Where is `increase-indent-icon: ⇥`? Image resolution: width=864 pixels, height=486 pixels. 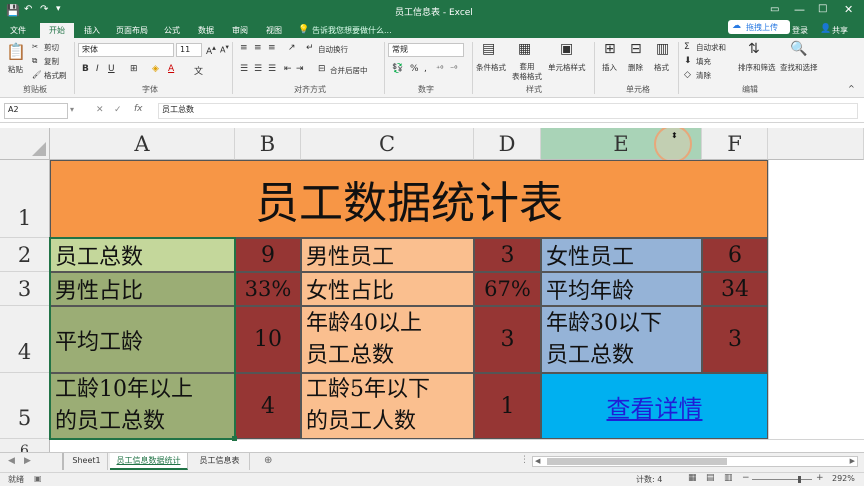 increase-indent-icon: ⇥ is located at coordinates (300, 69).